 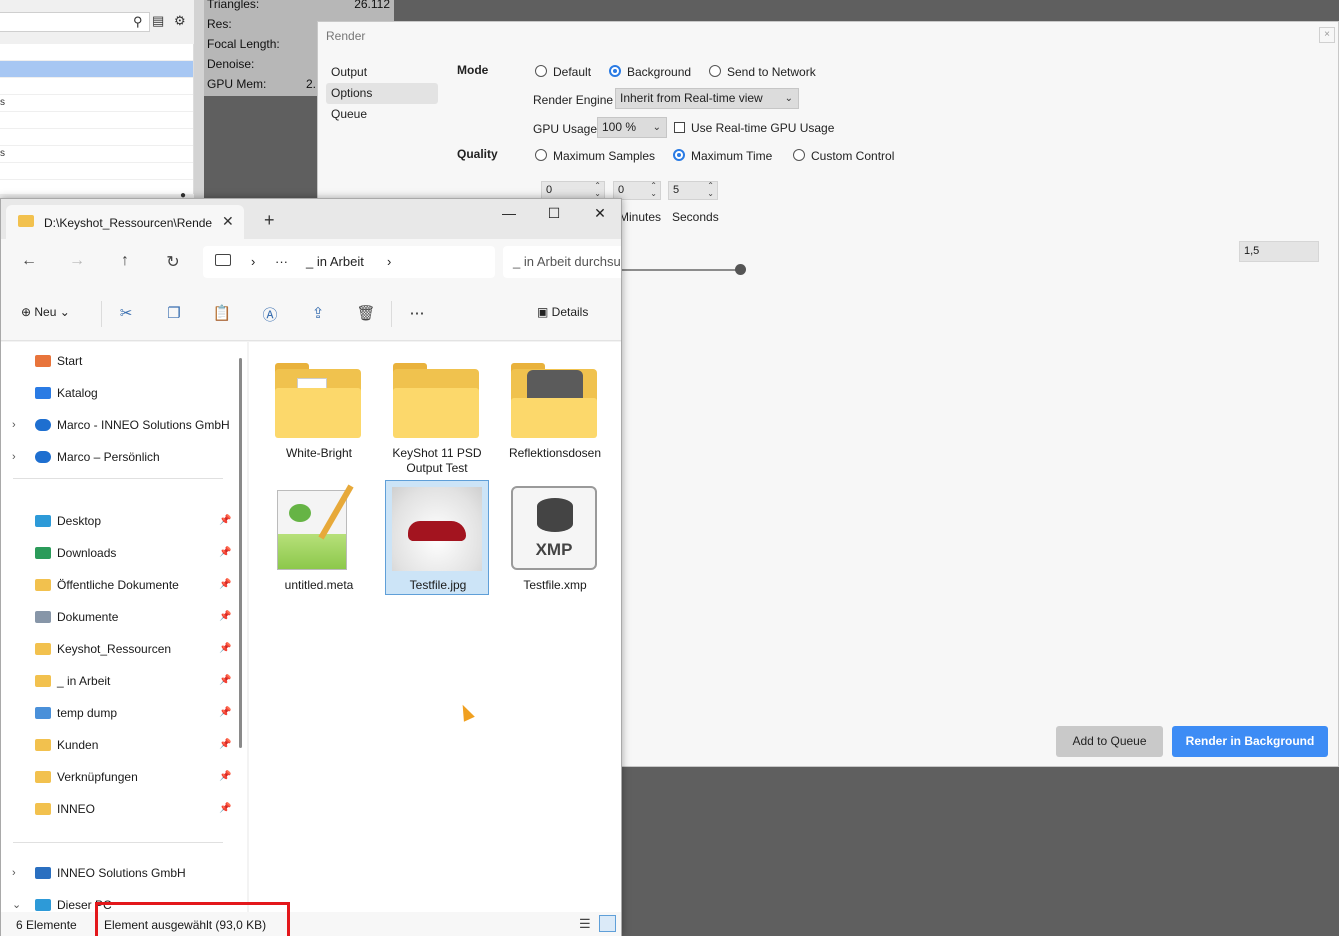 I want to click on search-input: _ in Arbeit durchsu, so click(x=562, y=262).